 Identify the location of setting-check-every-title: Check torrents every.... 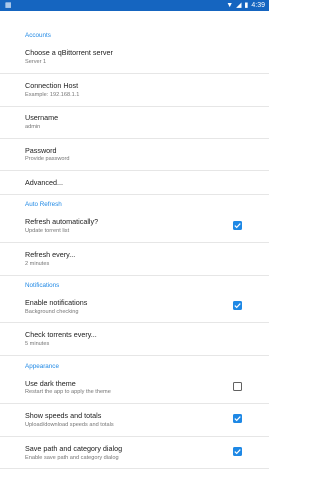
(61, 334).